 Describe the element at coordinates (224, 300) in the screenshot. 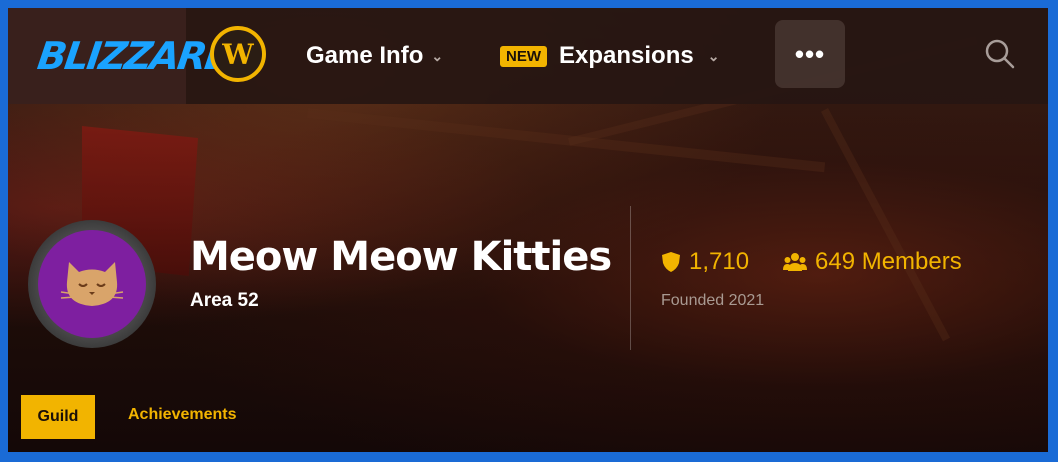

I see `guild-realm: Area 52` at that location.